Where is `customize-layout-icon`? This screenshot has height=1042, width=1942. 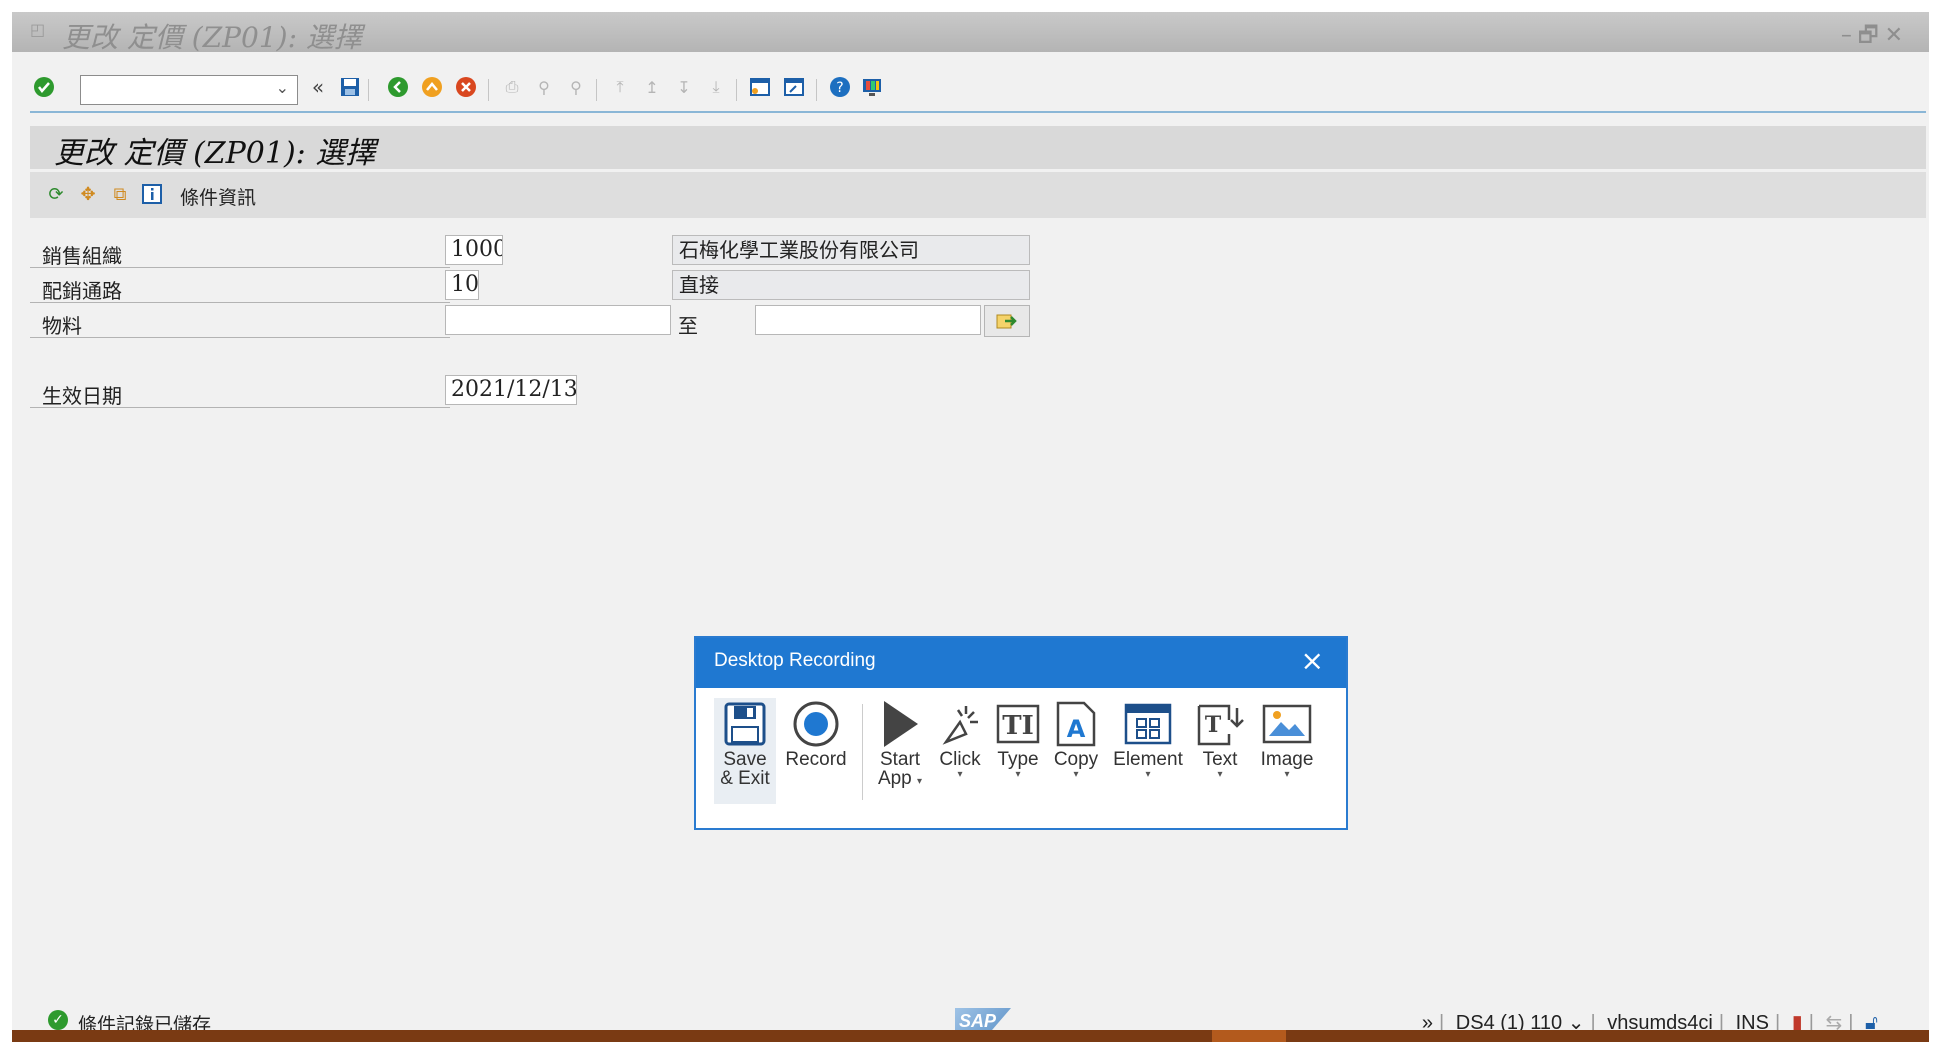 customize-layout-icon is located at coordinates (872, 87).